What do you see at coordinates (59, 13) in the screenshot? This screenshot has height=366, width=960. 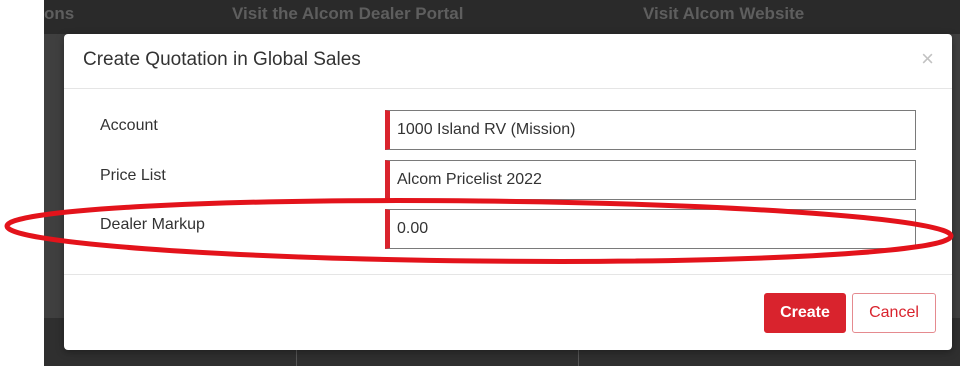 I see `nav-link-partial: ons` at bounding box center [59, 13].